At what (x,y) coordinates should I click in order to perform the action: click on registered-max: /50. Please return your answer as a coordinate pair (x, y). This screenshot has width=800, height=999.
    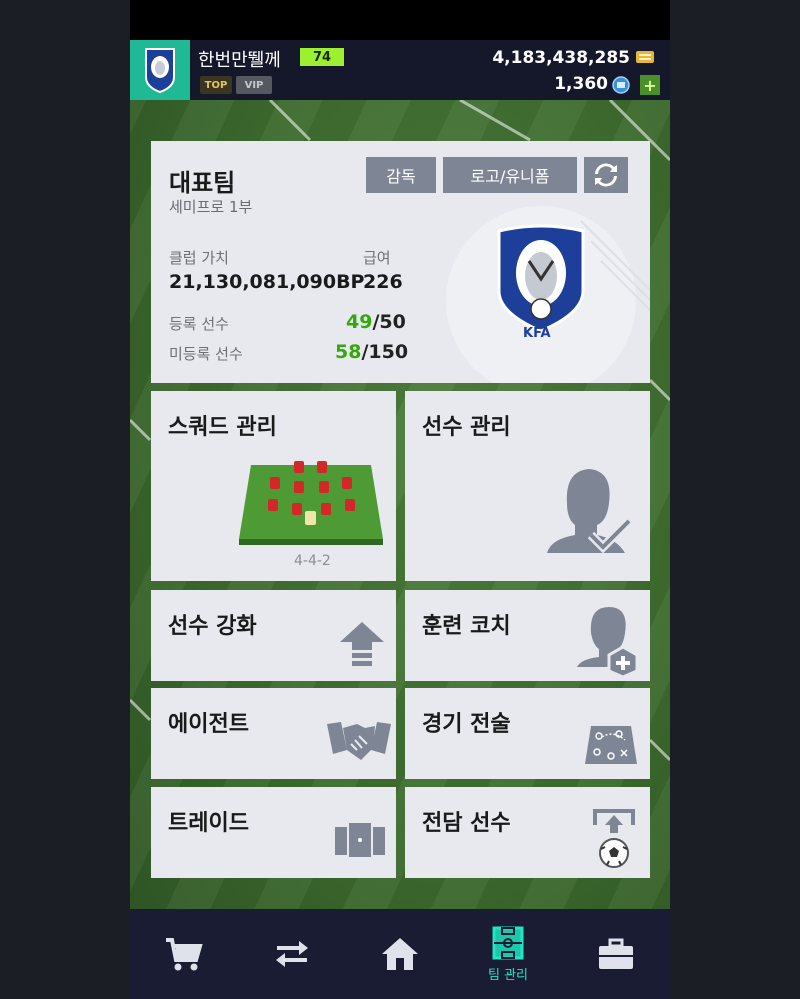
    Looking at the image, I should click on (389, 322).